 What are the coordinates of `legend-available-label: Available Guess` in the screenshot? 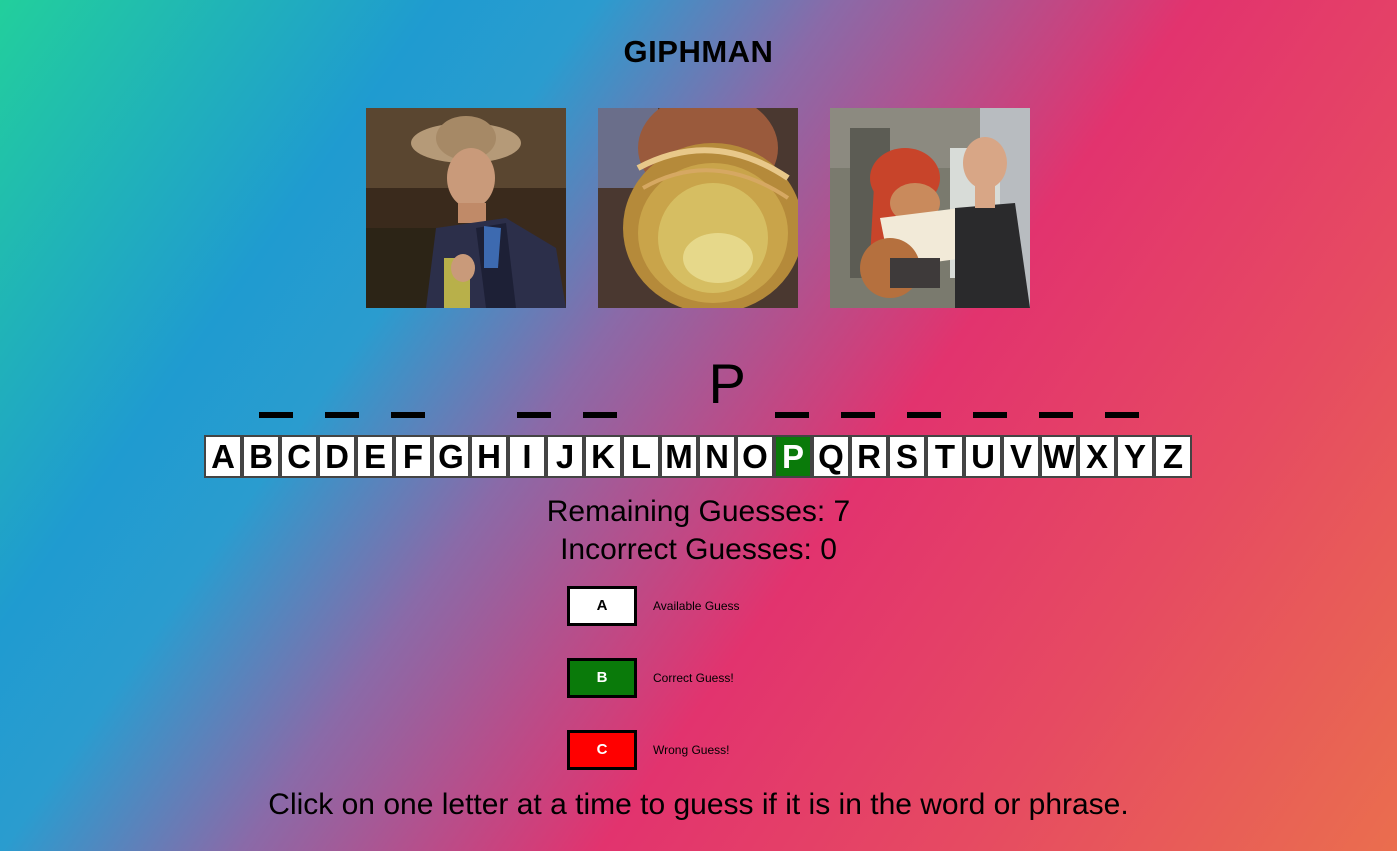 It's located at (696, 606).